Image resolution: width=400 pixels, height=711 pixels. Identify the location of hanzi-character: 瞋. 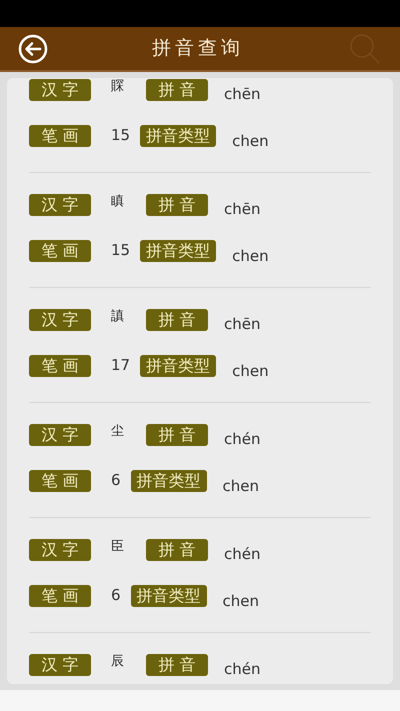
(118, 202).